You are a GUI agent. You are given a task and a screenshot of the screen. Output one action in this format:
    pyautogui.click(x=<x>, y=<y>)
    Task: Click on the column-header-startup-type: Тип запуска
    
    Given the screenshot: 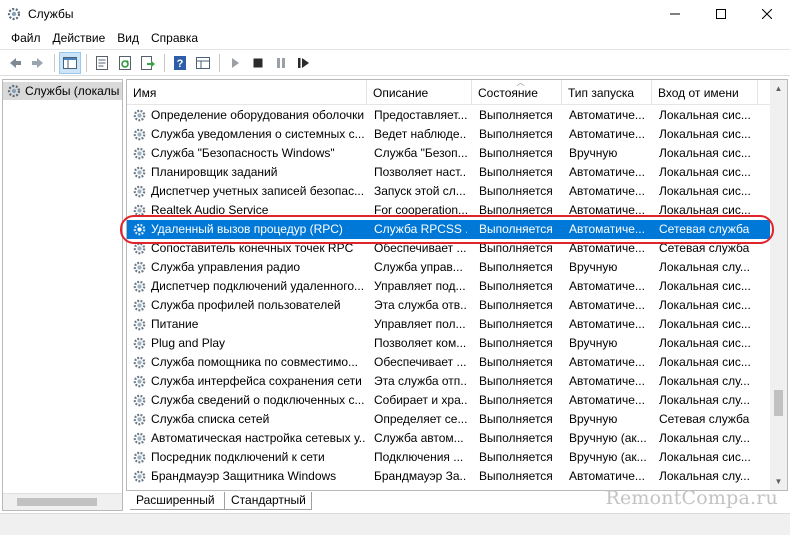 What is the action you would take?
    pyautogui.click(x=607, y=92)
    